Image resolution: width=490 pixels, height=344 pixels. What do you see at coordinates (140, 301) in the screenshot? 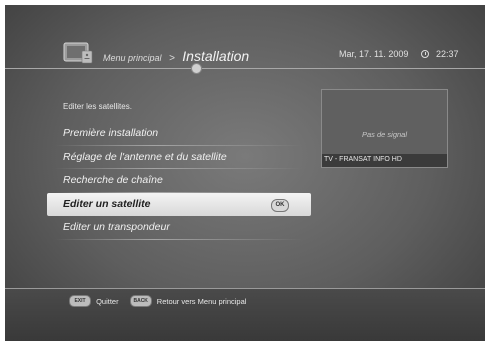
I see `back-key-icon: BACK` at bounding box center [140, 301].